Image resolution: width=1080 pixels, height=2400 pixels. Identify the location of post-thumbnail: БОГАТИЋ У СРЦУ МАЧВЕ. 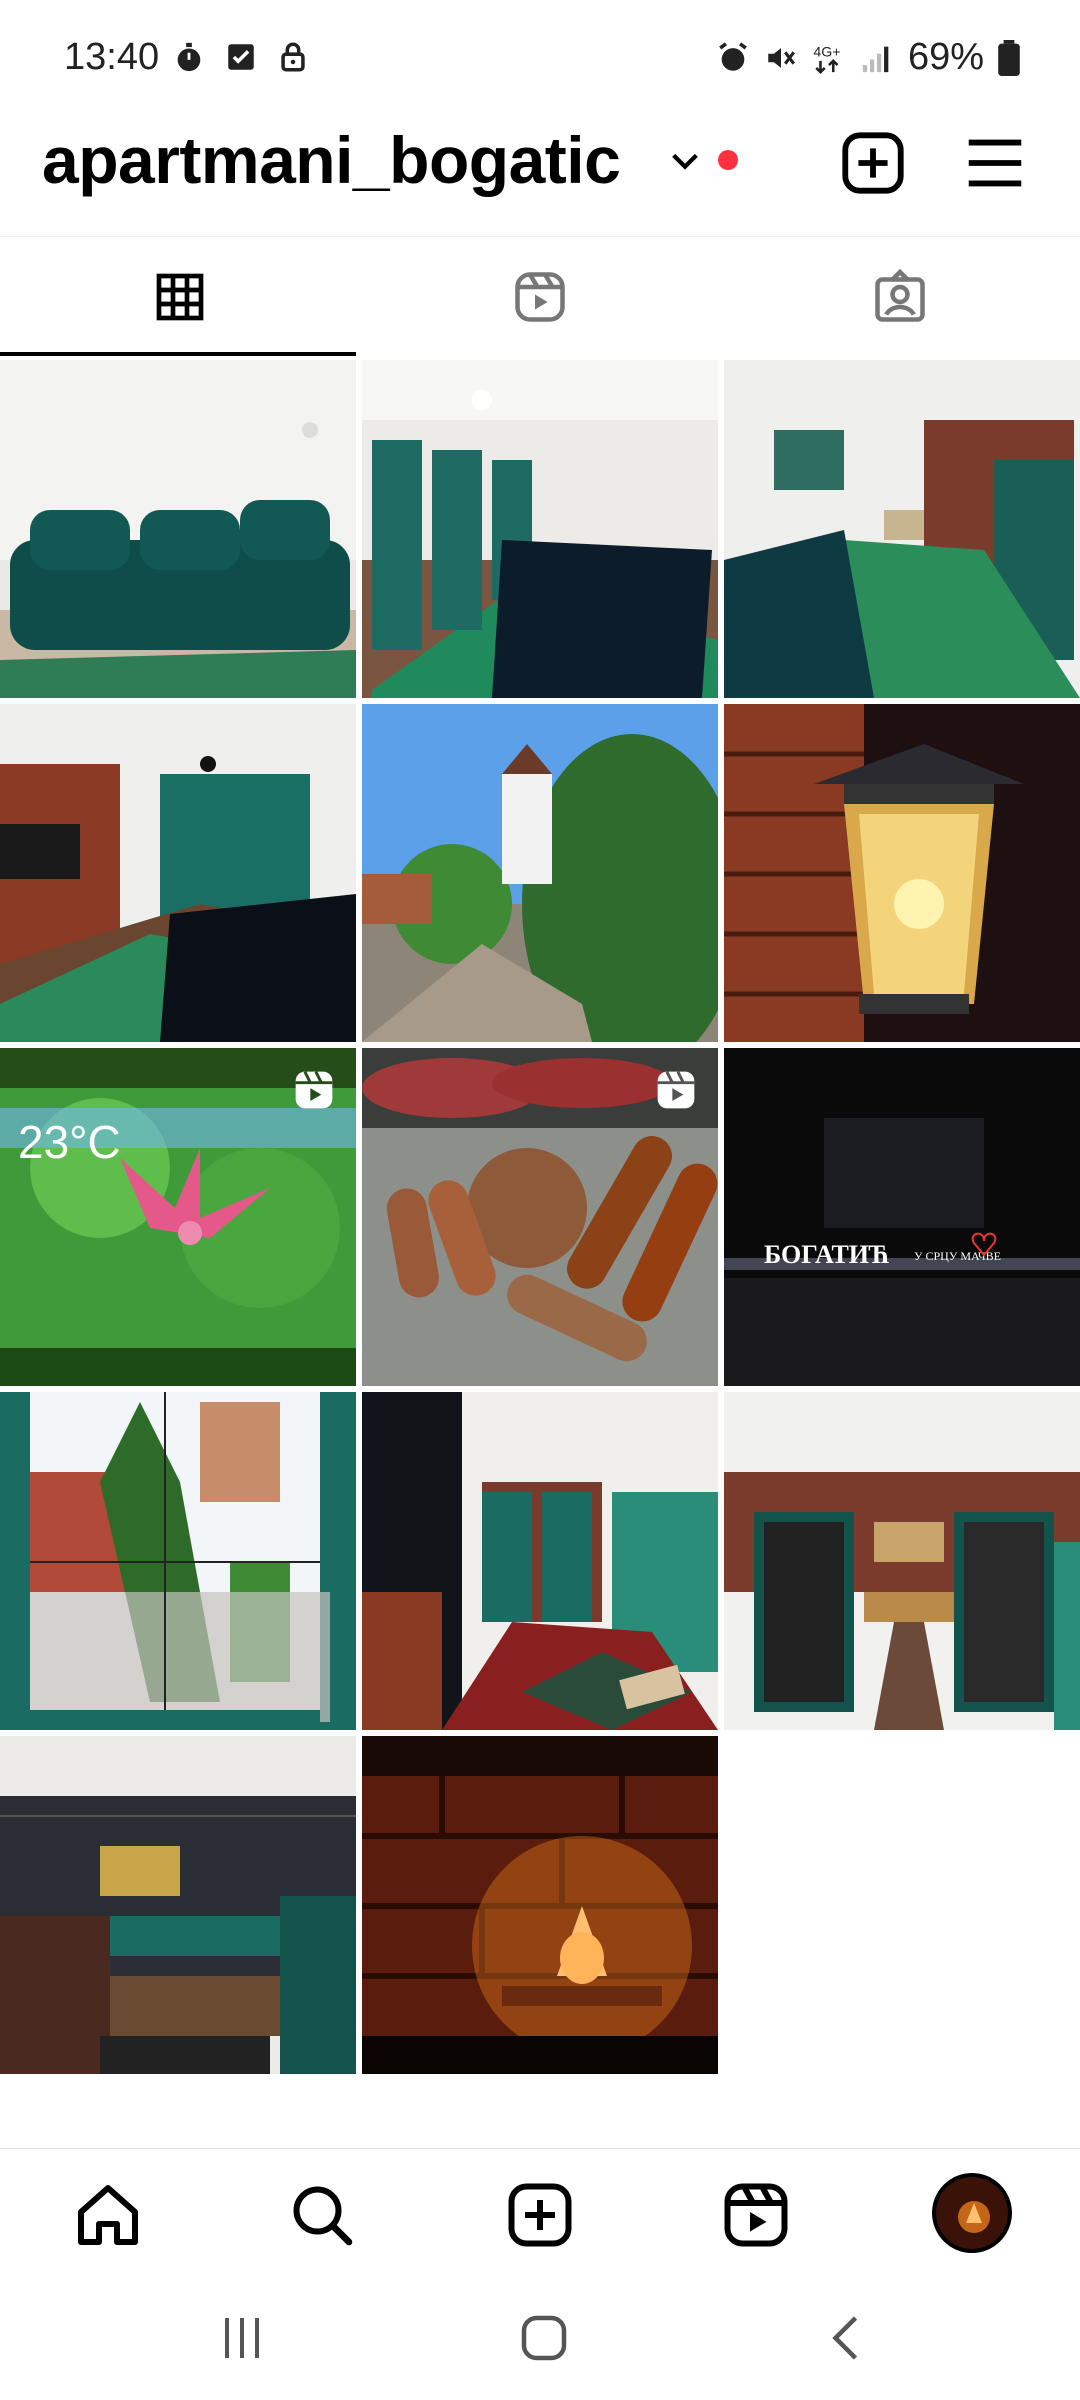
(902, 1217).